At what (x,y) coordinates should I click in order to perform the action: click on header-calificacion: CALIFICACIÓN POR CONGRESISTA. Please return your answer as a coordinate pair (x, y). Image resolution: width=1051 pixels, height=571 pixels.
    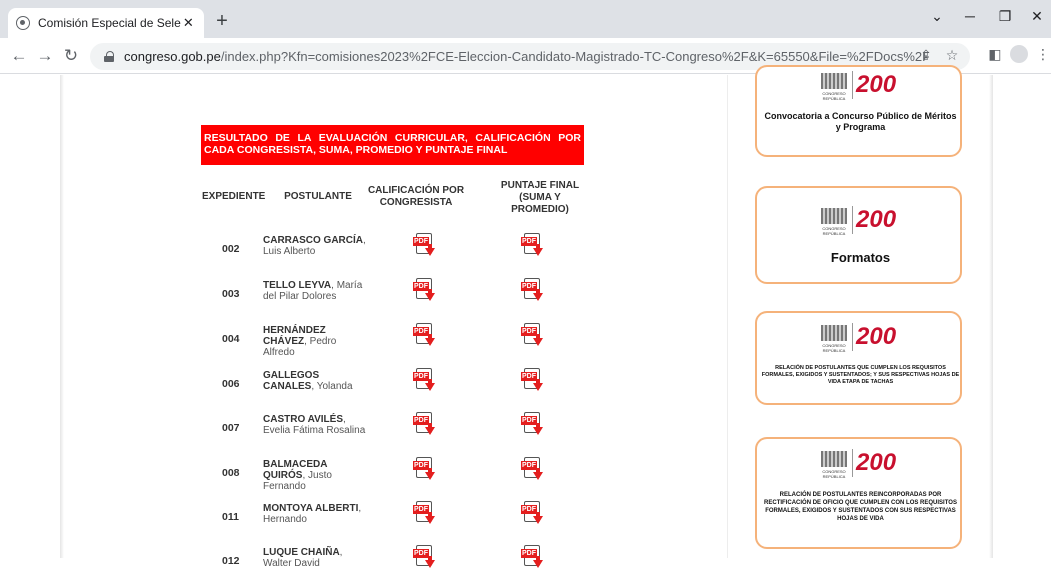
    Looking at the image, I should click on (416, 196).